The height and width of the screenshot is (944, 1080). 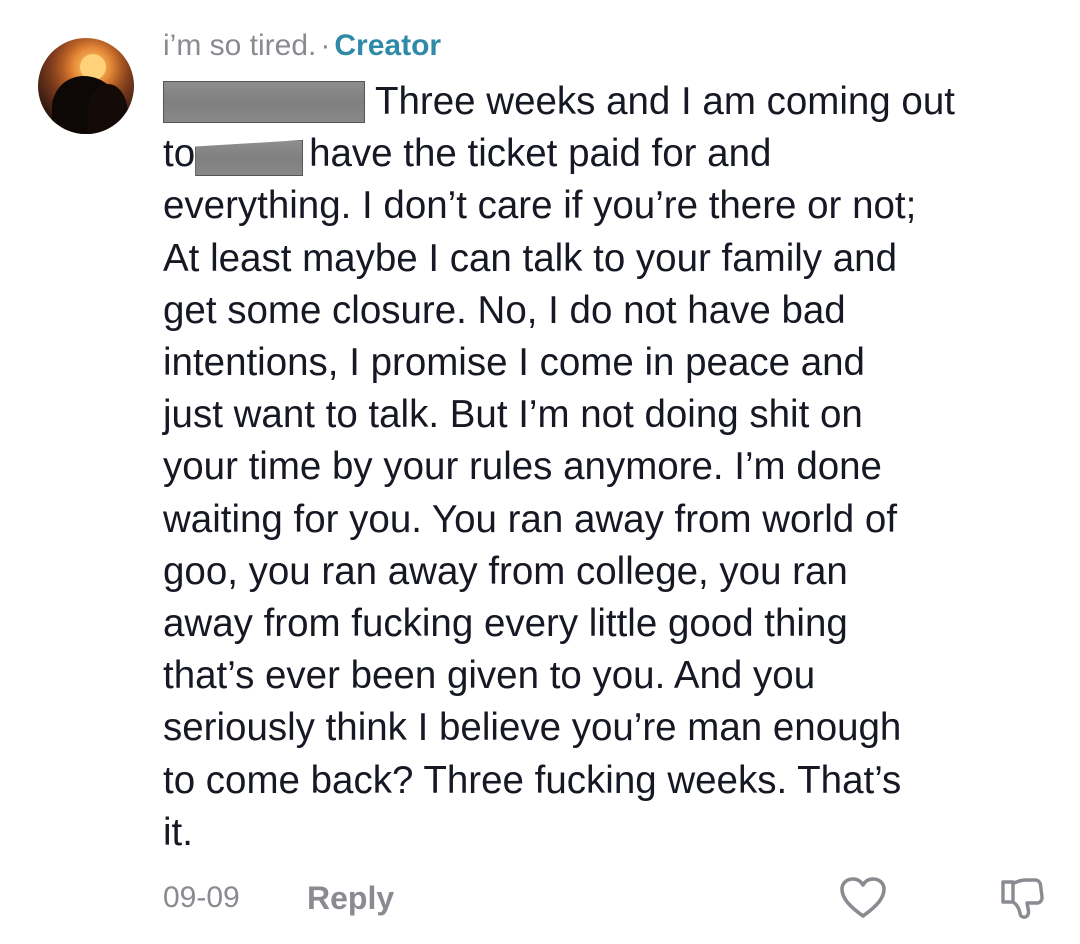 What do you see at coordinates (350, 898) in the screenshot?
I see `reply-button: Reply` at bounding box center [350, 898].